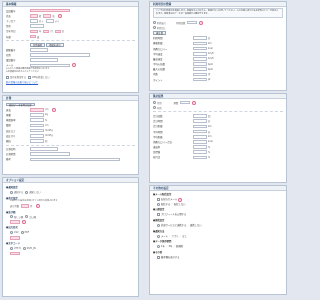  Describe the element at coordinates (37, 109) in the screenshot. I see `height-input` at that location.